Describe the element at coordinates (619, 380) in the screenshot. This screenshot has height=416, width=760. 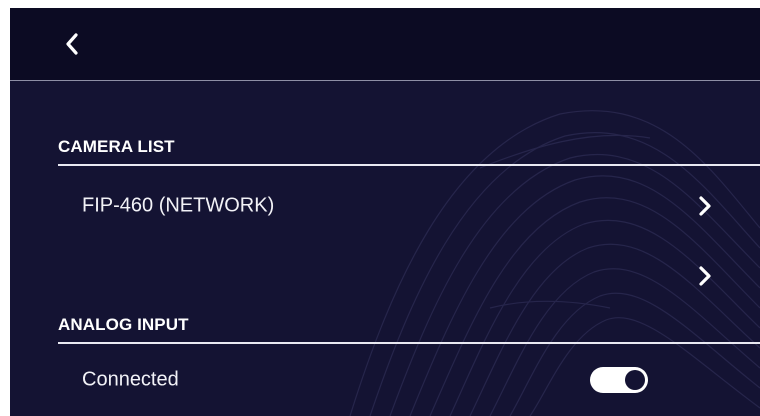
I see `connected-toggle` at that location.